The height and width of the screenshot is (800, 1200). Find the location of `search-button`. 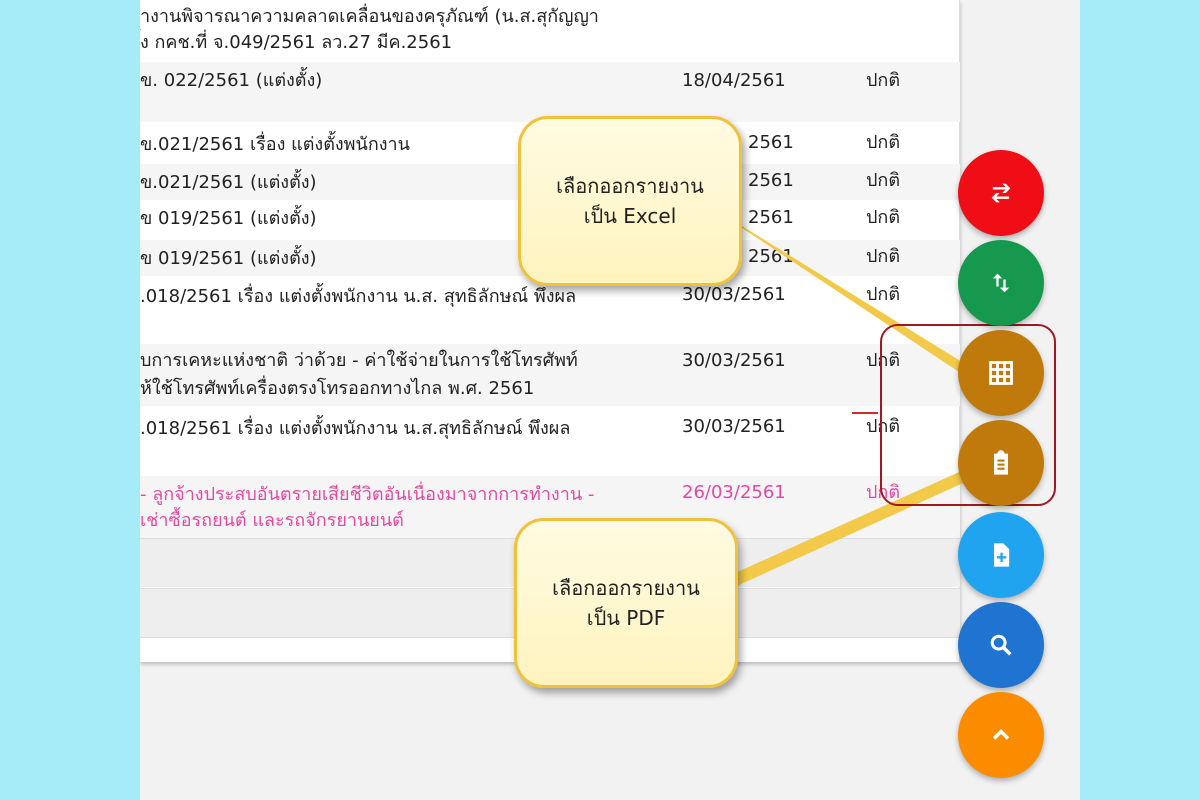

search-button is located at coordinates (1001, 645).